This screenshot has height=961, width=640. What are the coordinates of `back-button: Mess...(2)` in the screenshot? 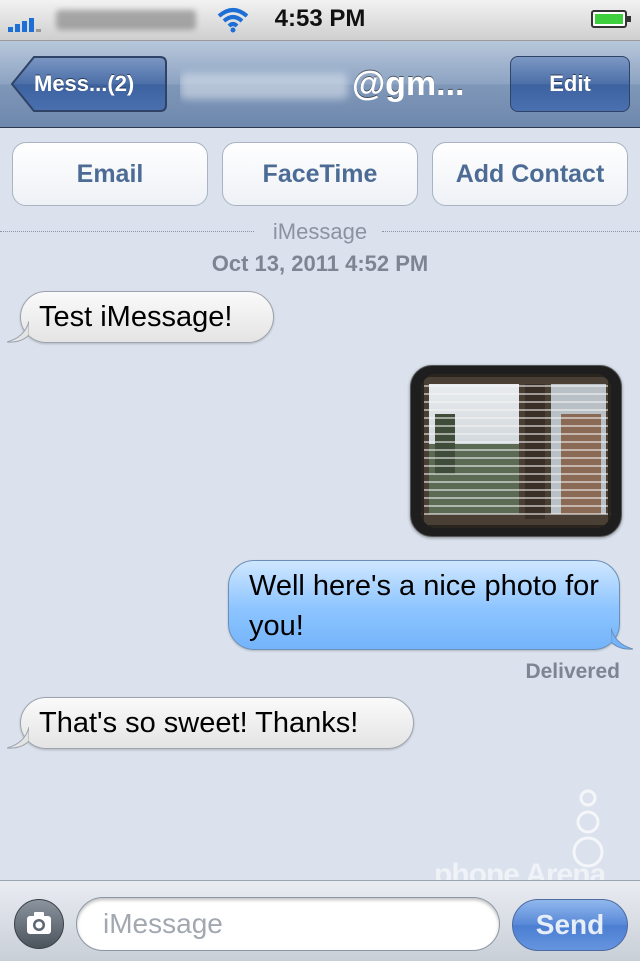 It's located at (89, 84).